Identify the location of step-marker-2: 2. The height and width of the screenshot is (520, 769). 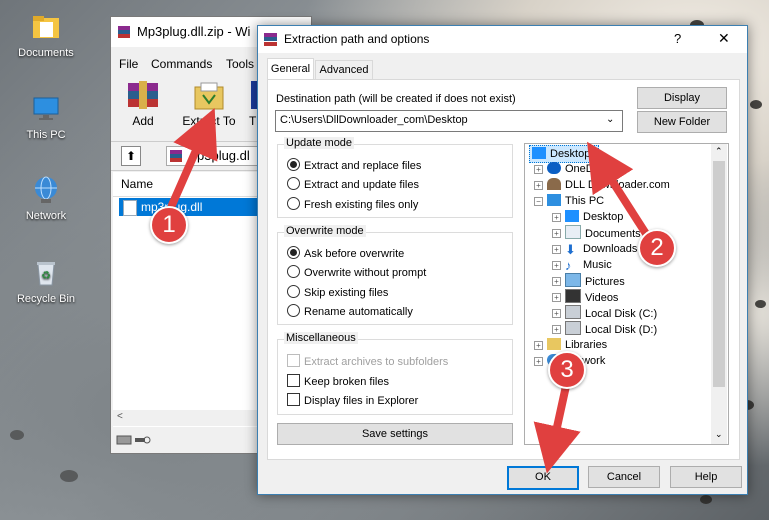
(657, 248).